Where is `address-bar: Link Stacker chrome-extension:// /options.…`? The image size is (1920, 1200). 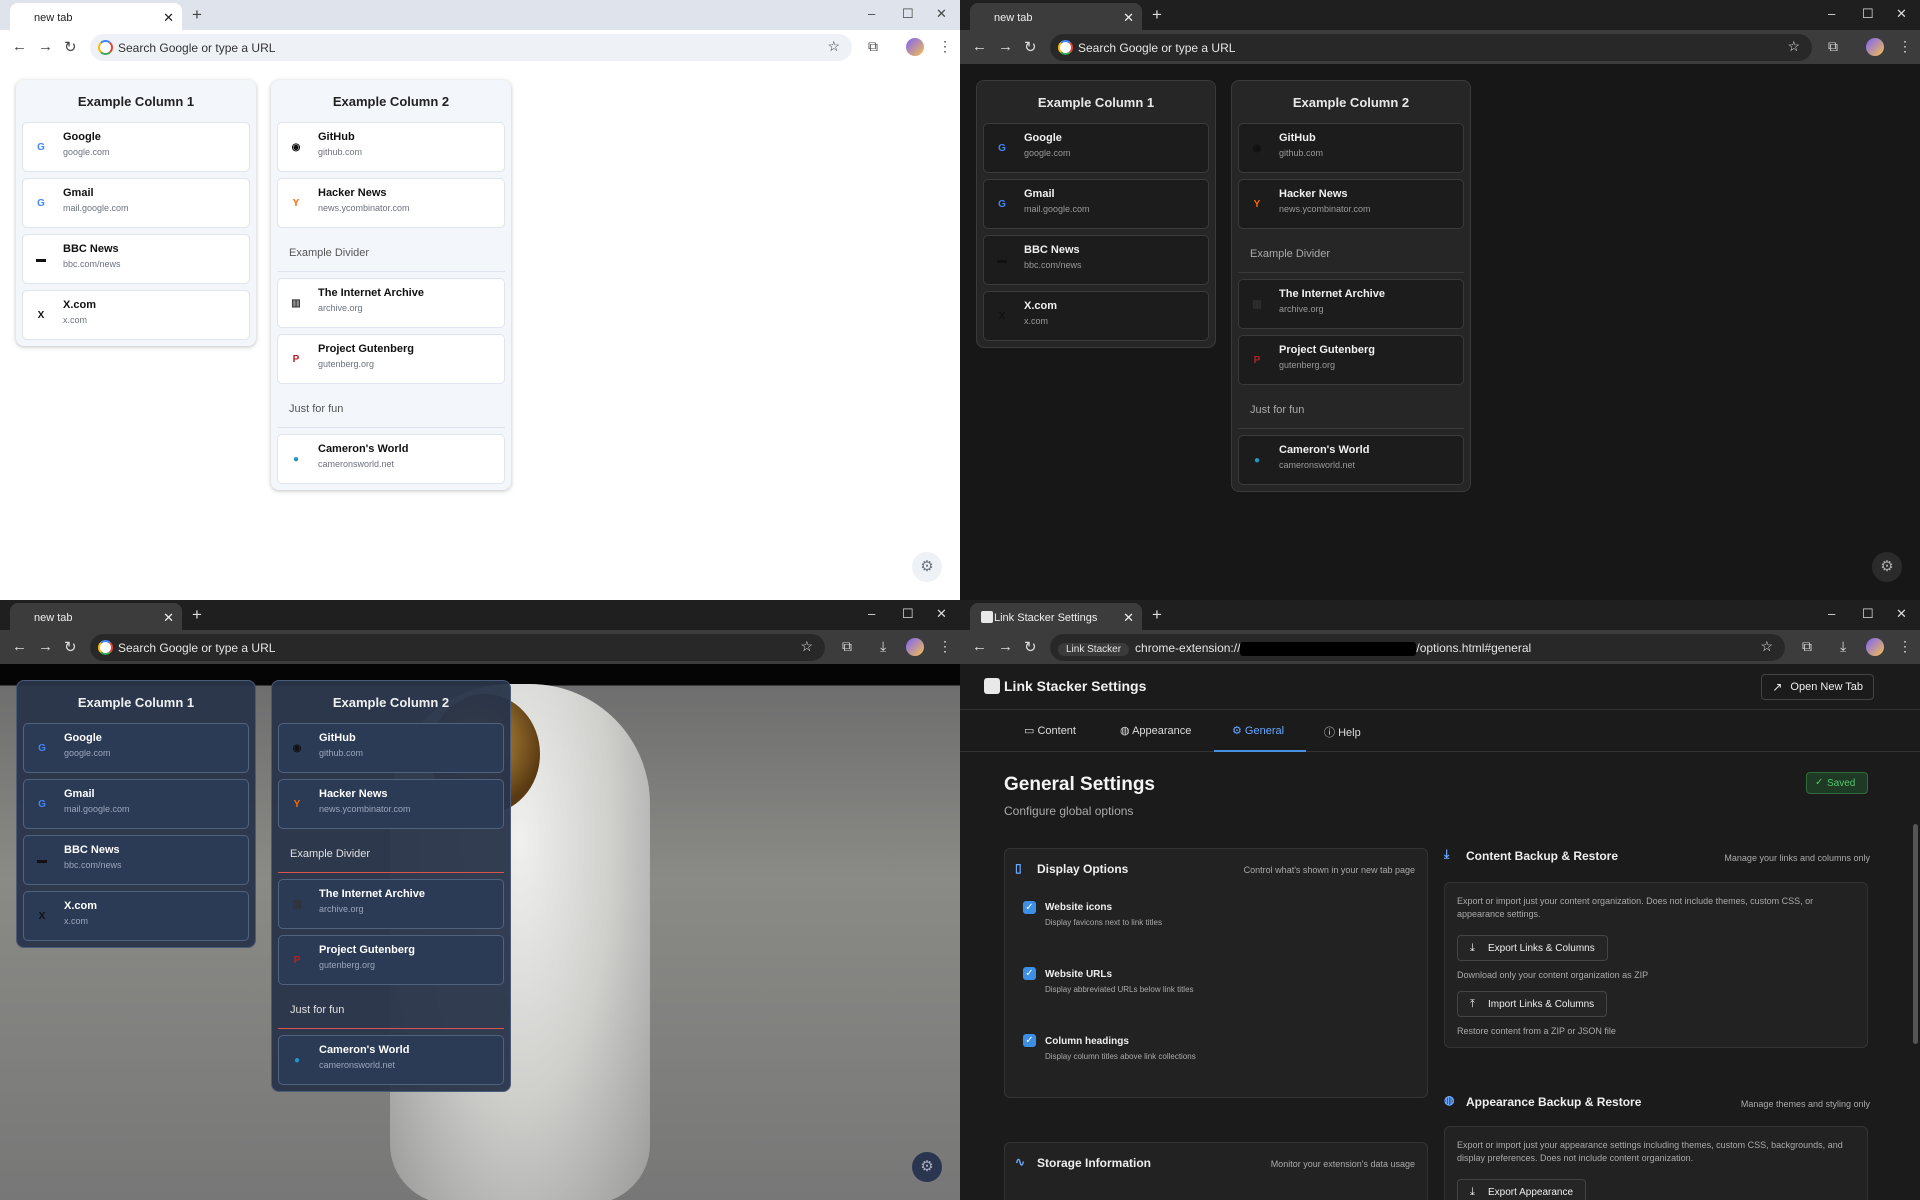
address-bar: Link Stacker chrome-extension:// /options.… is located at coordinates (1417, 647).